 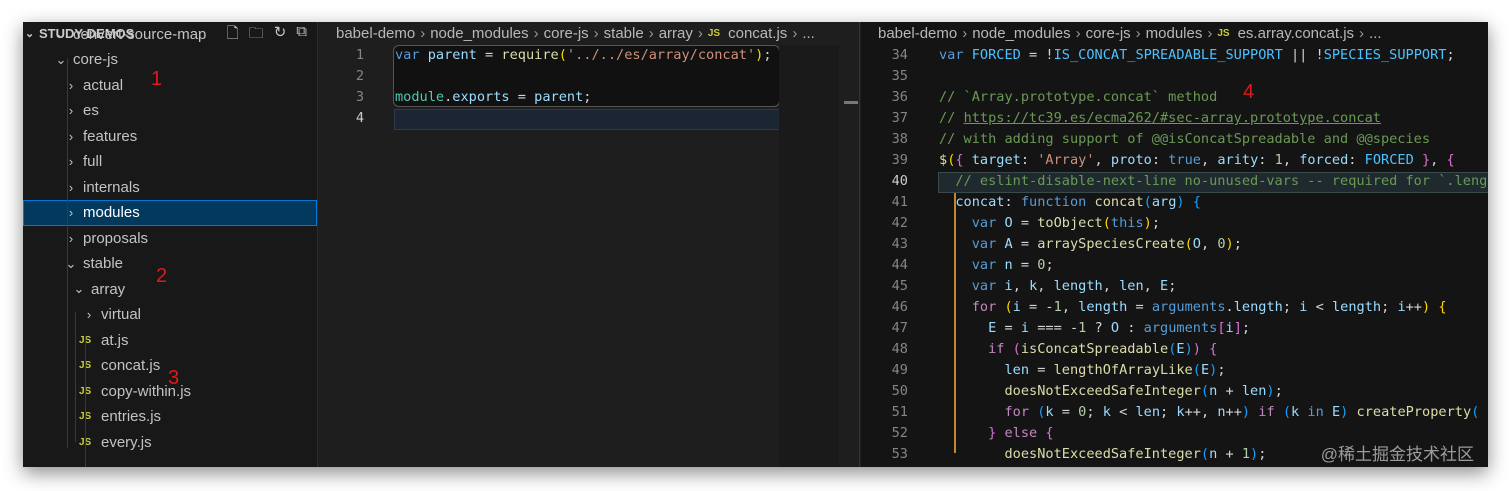 I want to click on code-token: === -, so click(x=1054, y=328).